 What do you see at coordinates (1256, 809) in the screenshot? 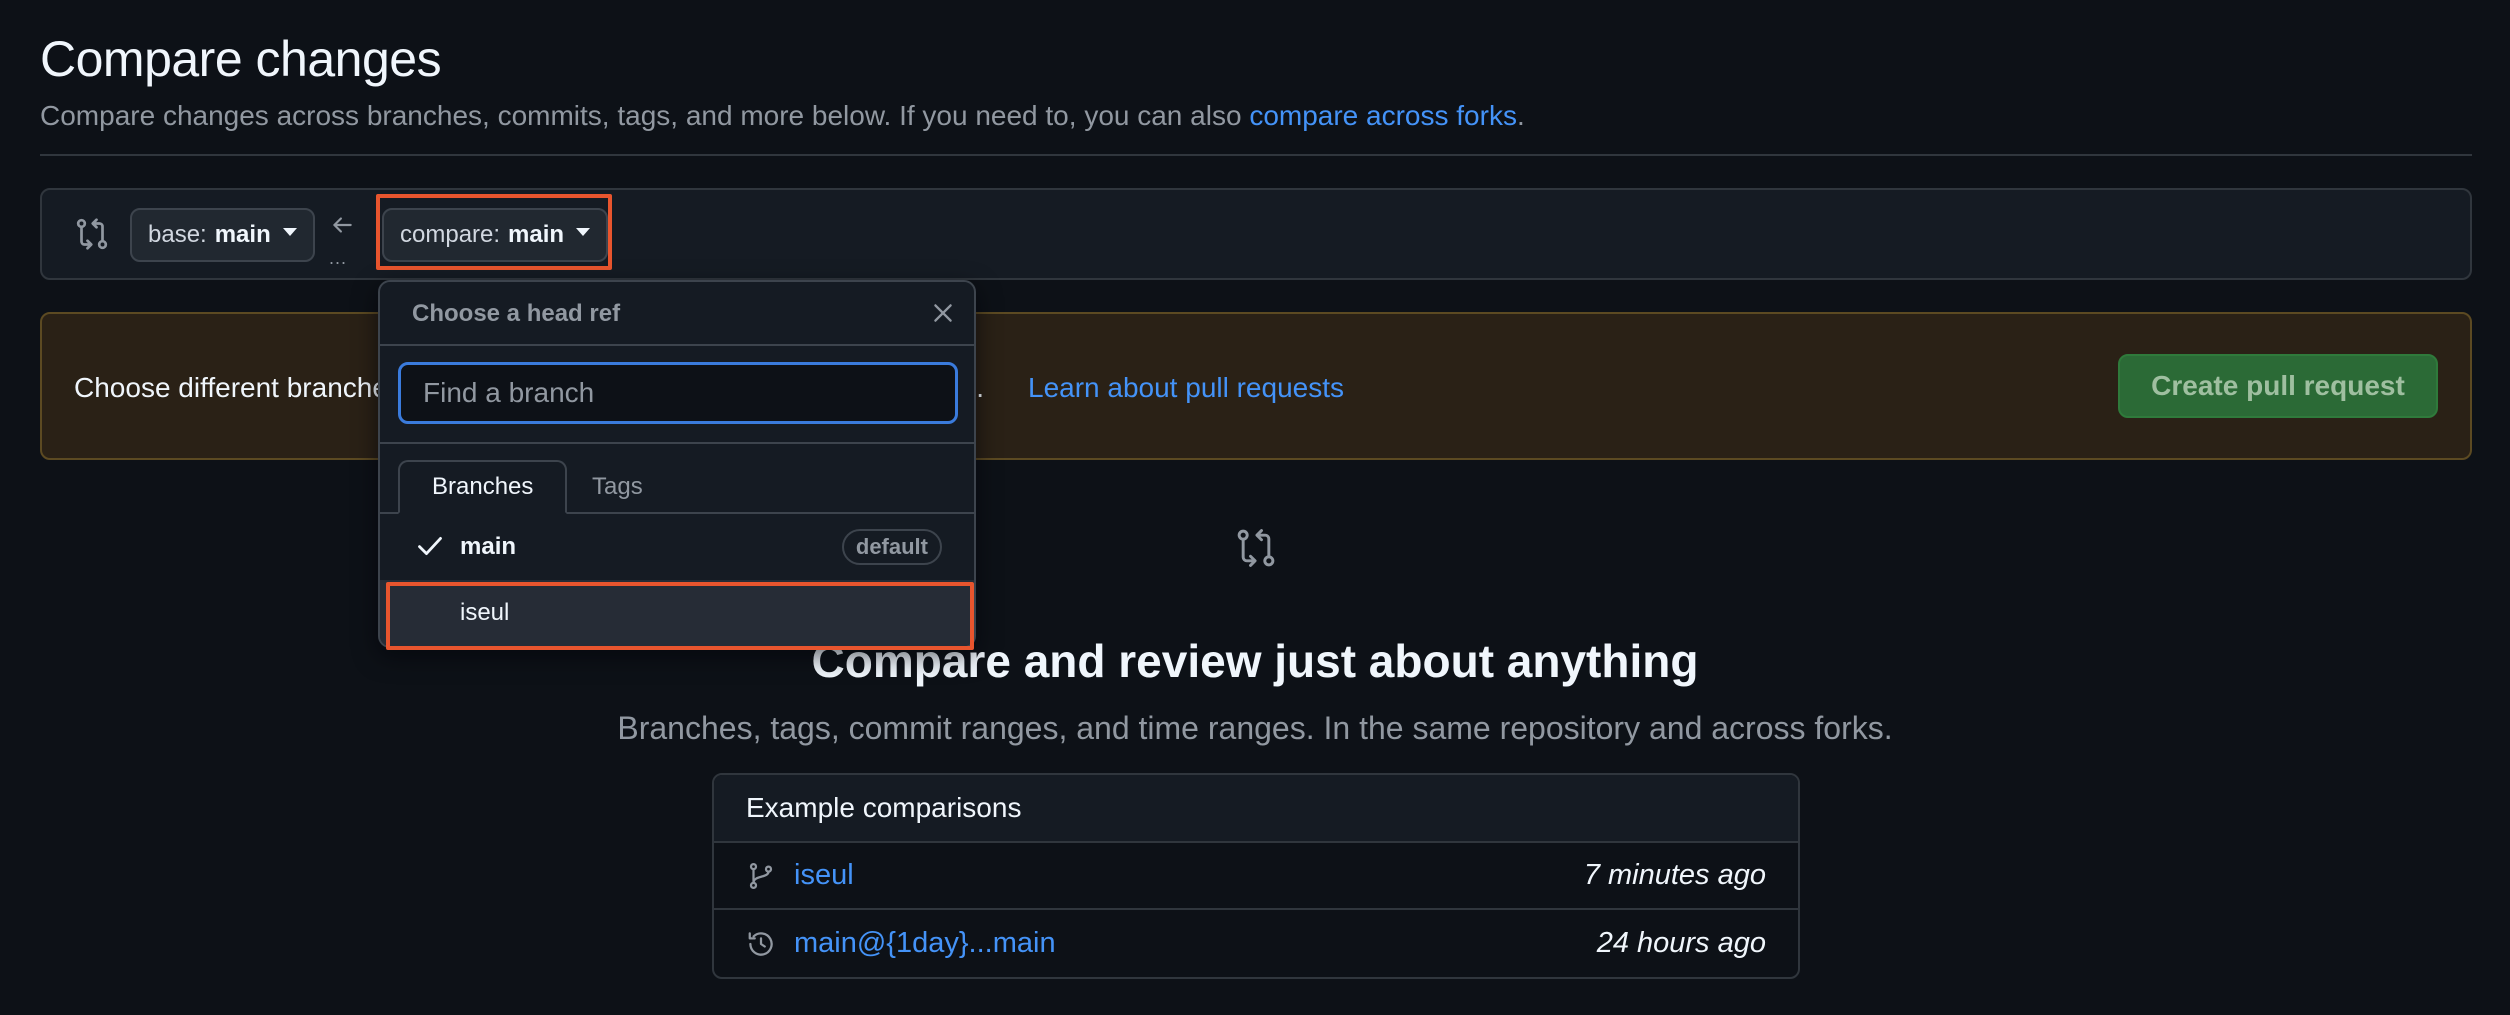
I see `example-comparisons-heading: Example comparisons` at bounding box center [1256, 809].